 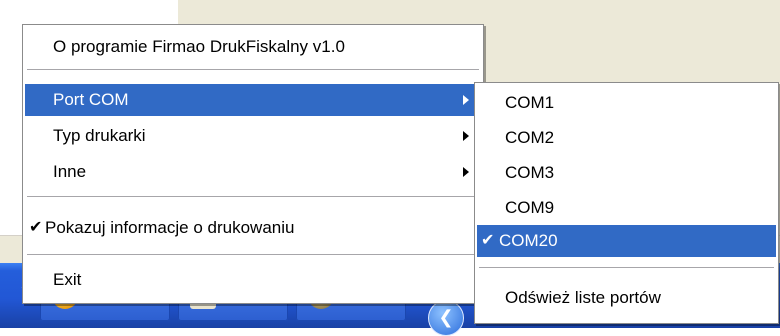 I want to click on submenu-item-com2: COM2, so click(x=626, y=138).